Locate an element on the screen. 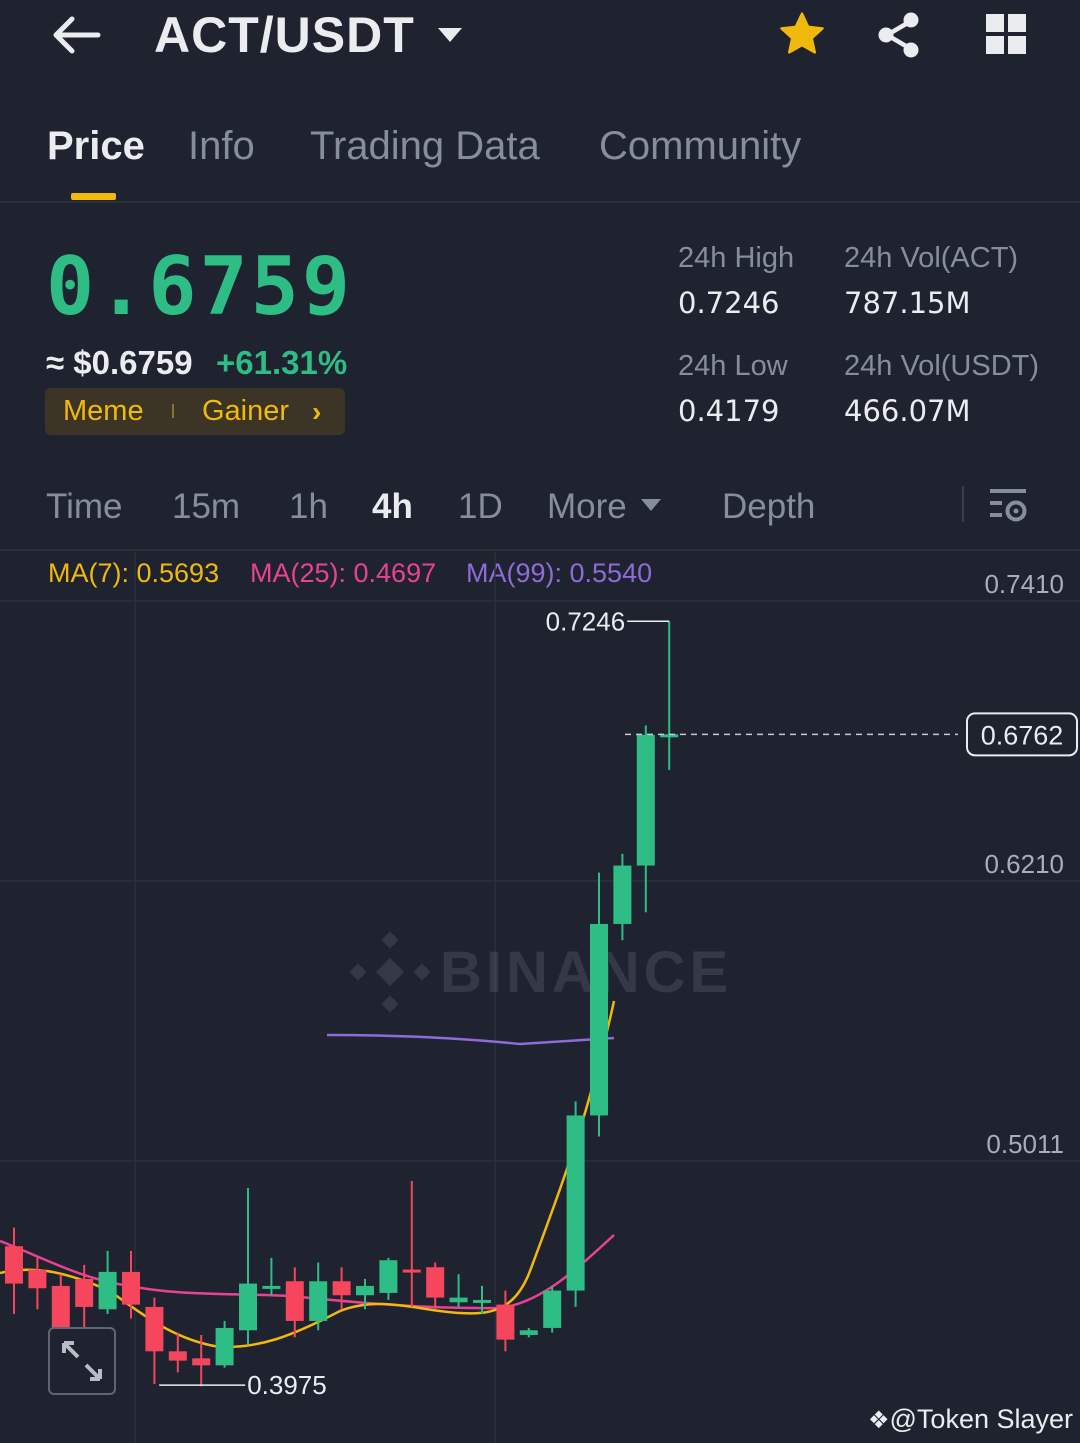 The image size is (1080, 1443). high-marker-label: 0.7246 is located at coordinates (586, 621).